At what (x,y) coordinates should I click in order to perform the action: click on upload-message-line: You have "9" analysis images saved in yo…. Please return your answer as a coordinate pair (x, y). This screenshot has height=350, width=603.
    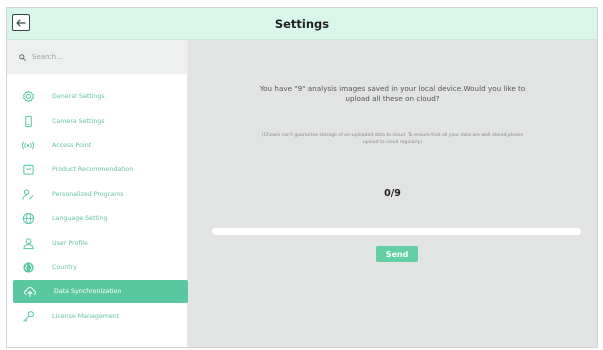
    Looking at the image, I should click on (392, 88).